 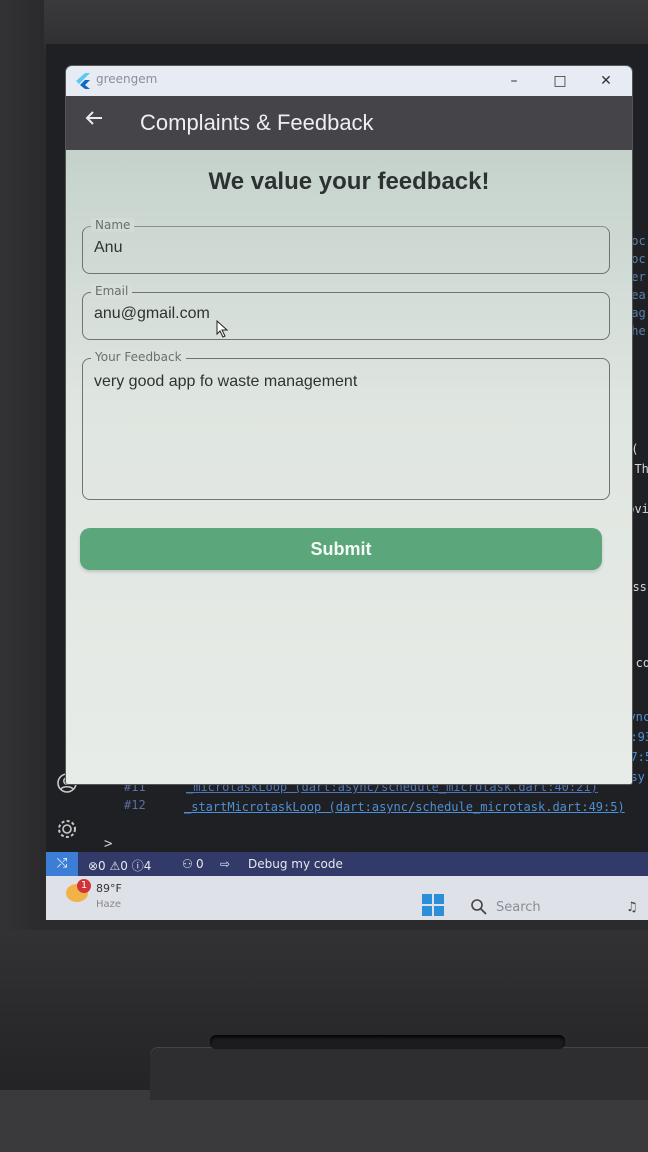 I want to click on laptop-bezel-left, so click(x=22, y=470).